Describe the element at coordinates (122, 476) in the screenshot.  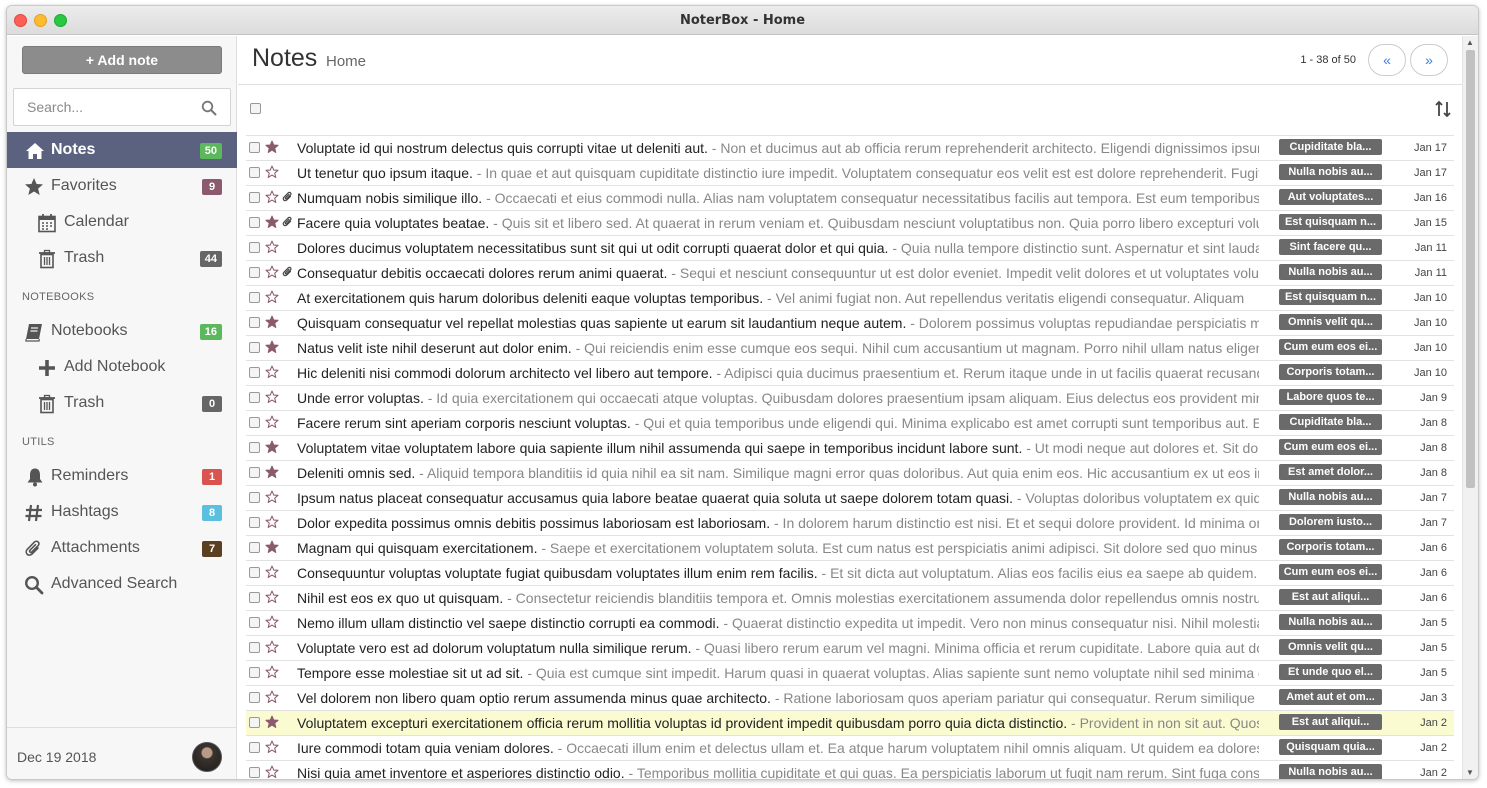
I see `nav-item-reminders: Reminders 1` at that location.